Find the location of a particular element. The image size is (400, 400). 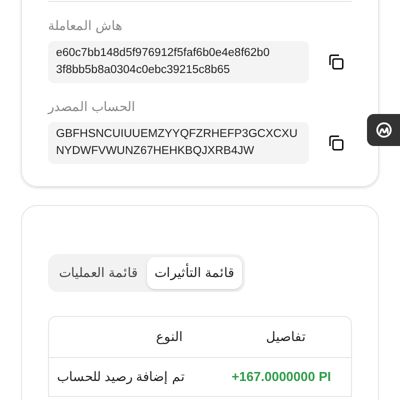

field-value: e60c7bb148d5f976912f5faf6b0e4e8f62b0 3f8bb5b8a0304c0ebc39215c8b65 is located at coordinates (178, 62).